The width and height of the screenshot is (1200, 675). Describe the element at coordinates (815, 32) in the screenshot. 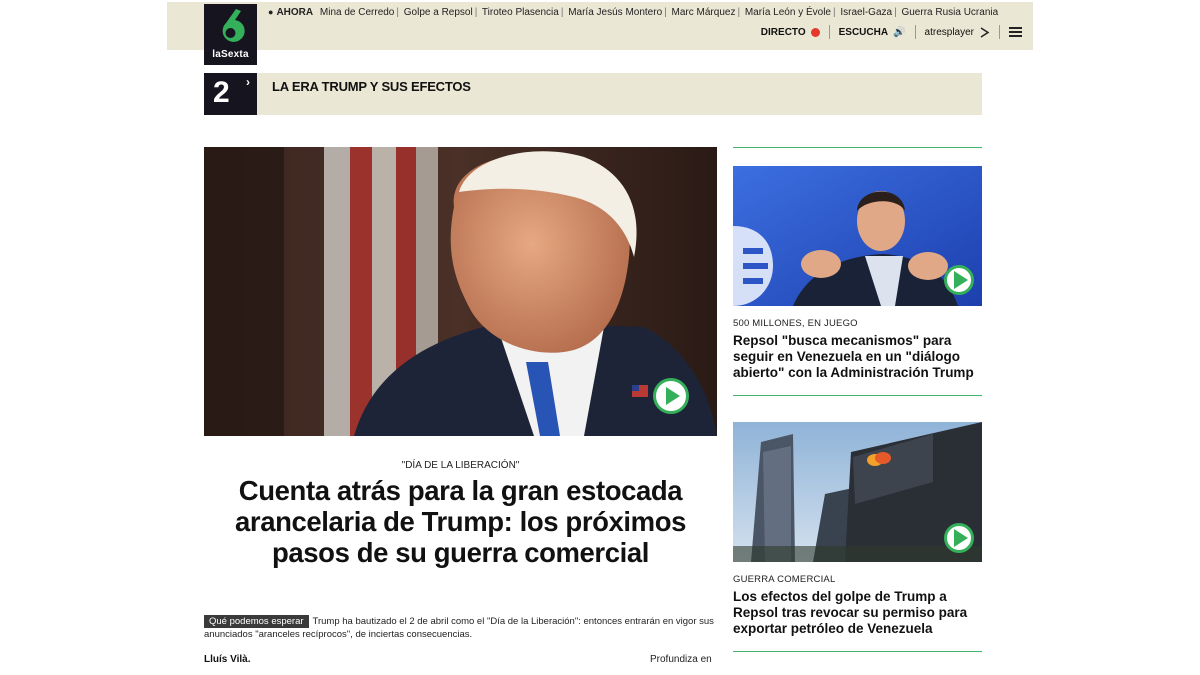

I see `live-dot-icon` at that location.